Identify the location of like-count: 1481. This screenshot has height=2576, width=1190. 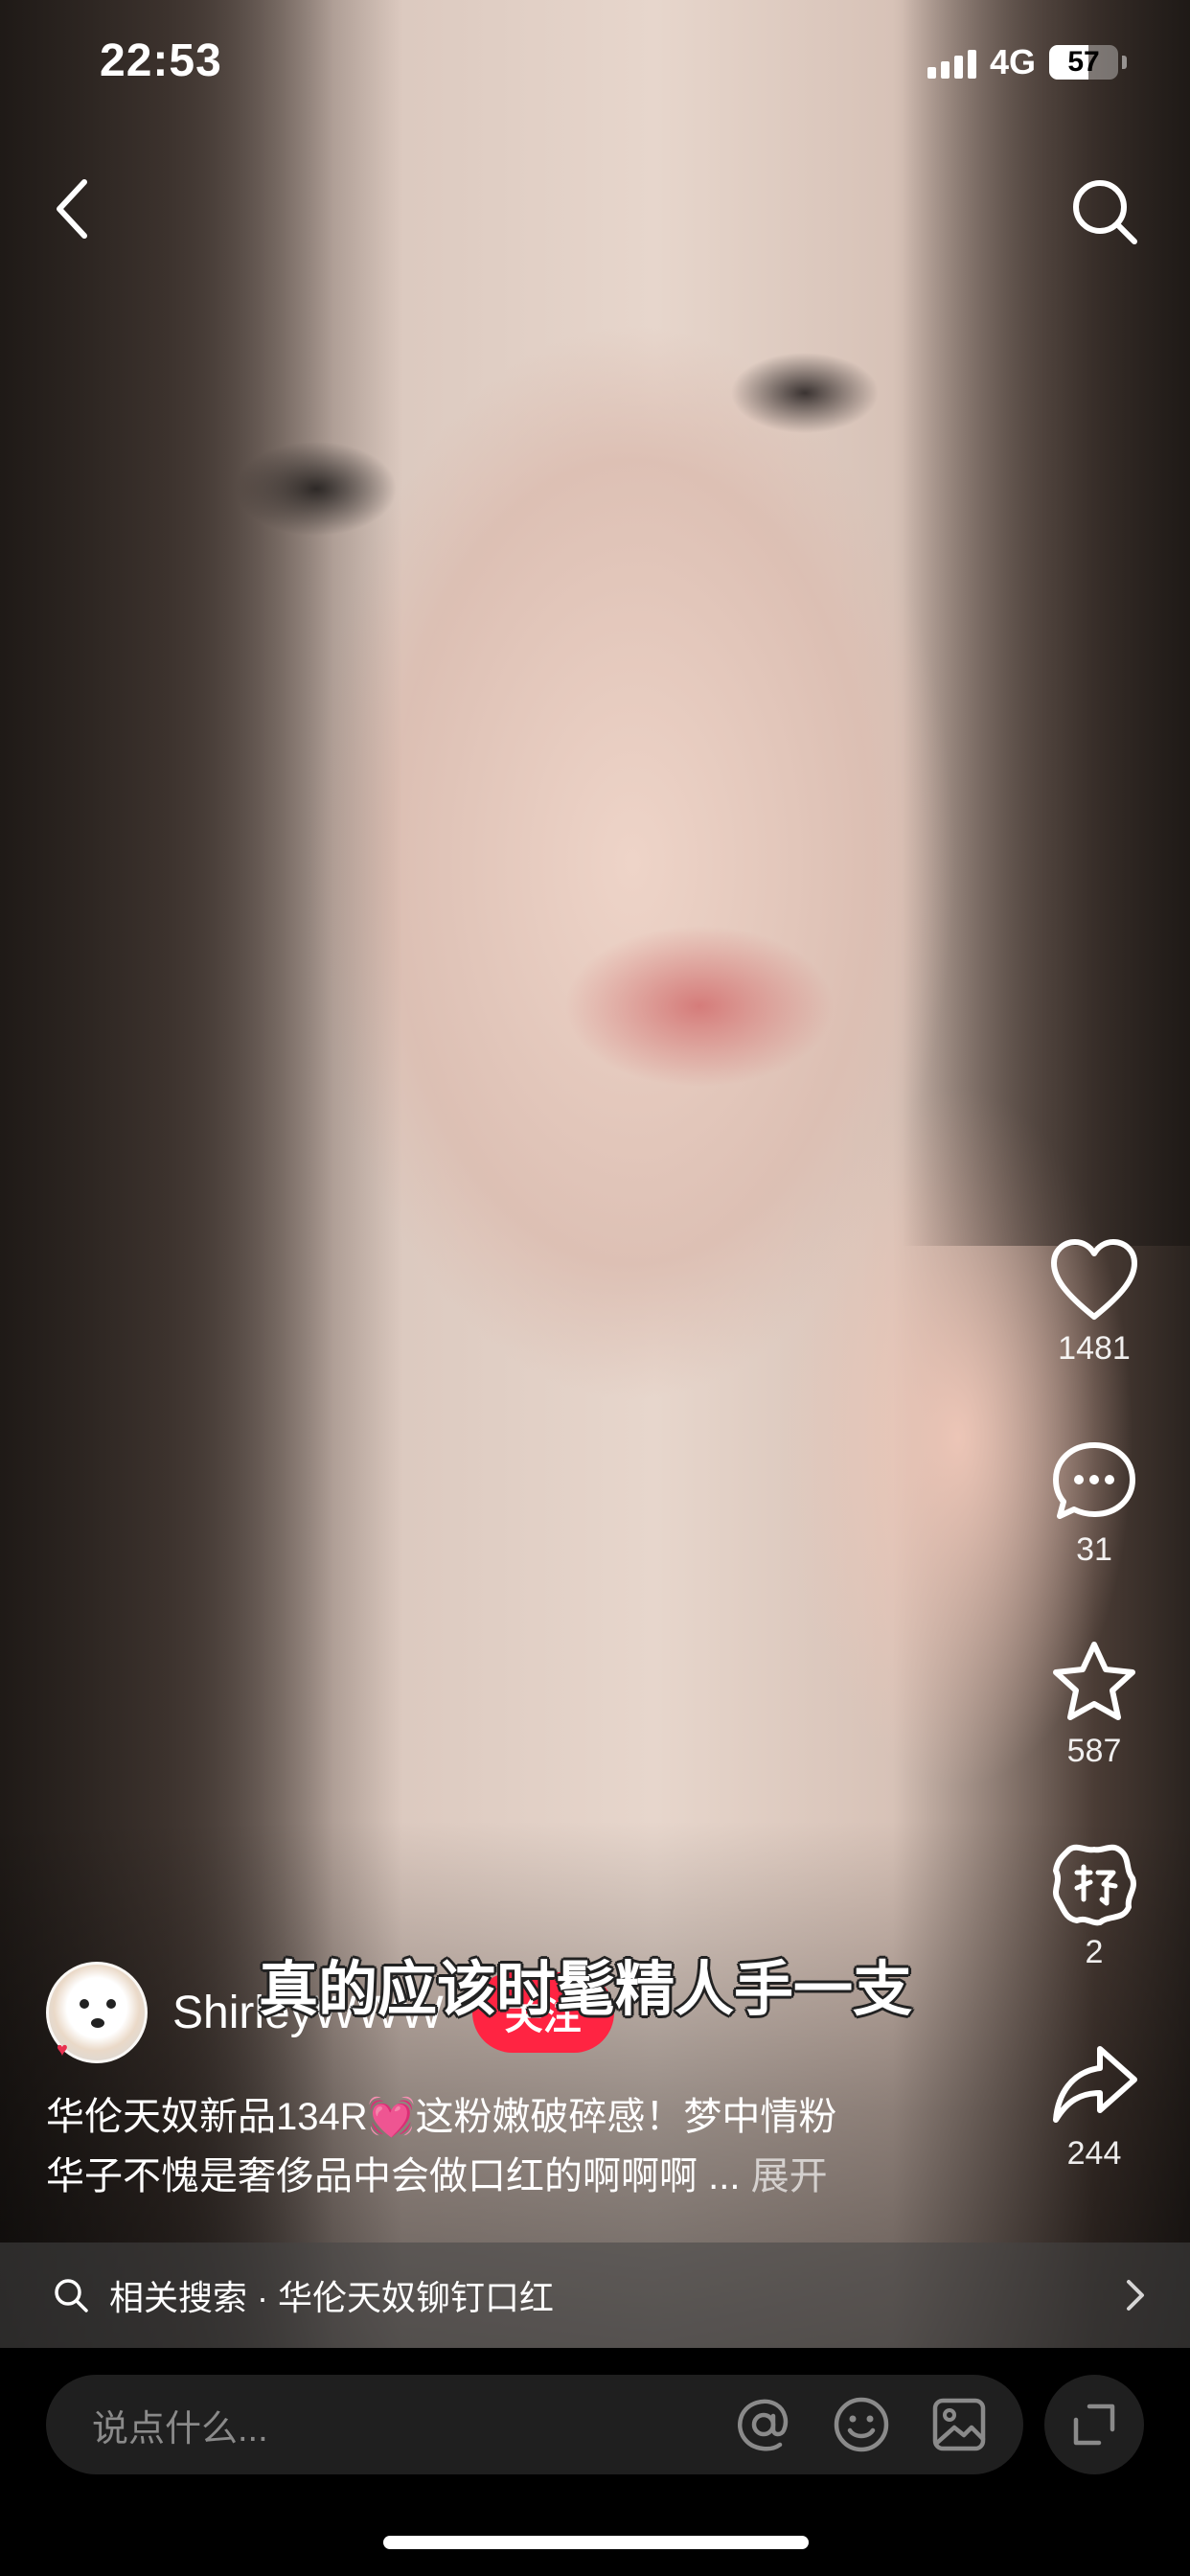
(1095, 1348).